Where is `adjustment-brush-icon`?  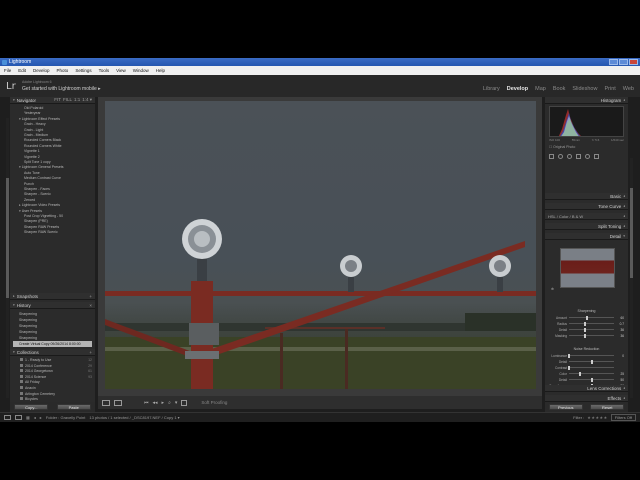
adjustment-brush-icon is located at coordinates (596, 156).